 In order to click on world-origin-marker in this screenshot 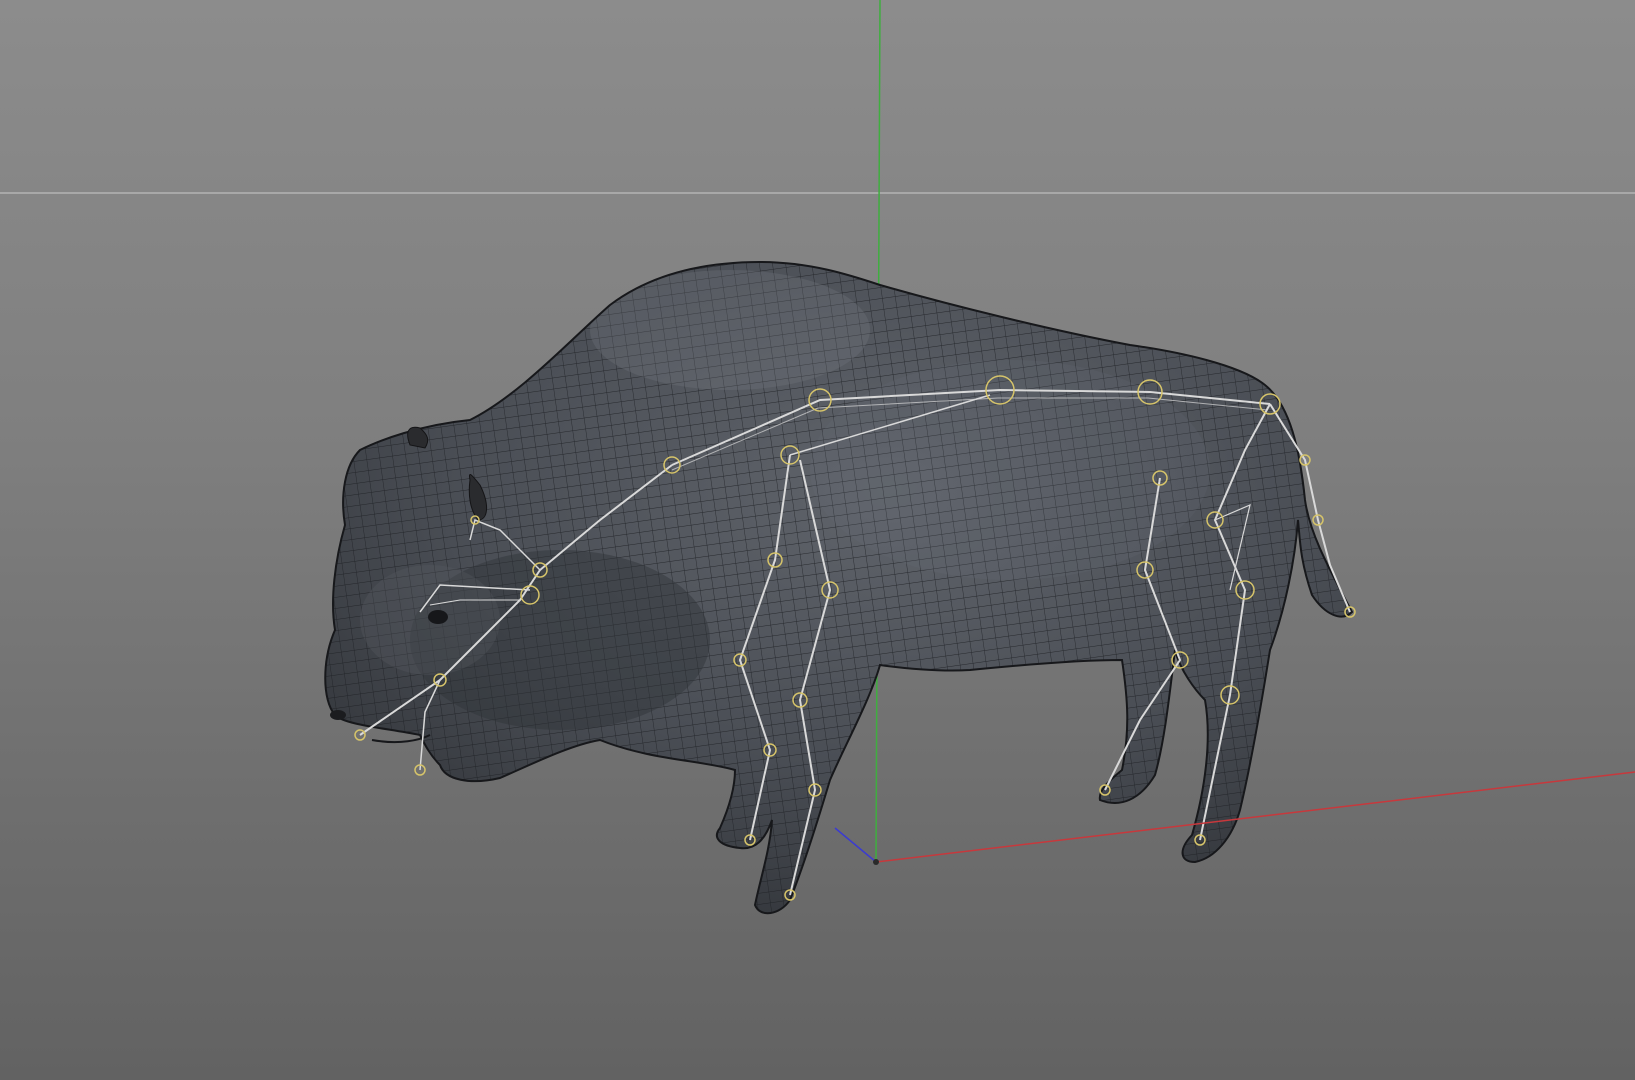, I will do `click(876, 862)`.